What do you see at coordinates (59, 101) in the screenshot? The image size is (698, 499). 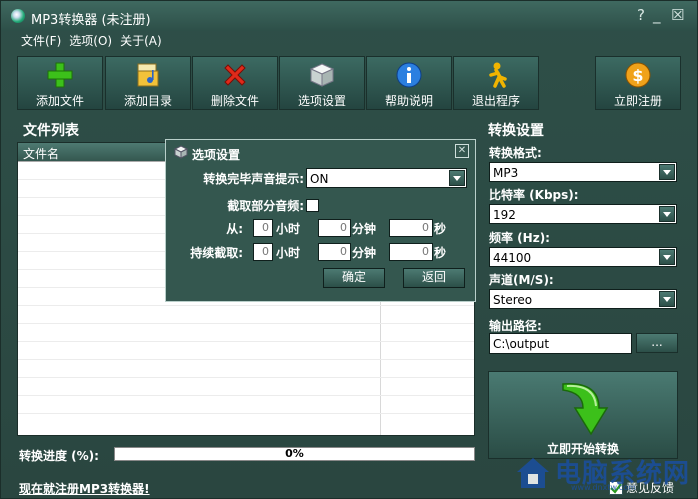 I see `add-file-label: 添加文件` at bounding box center [59, 101].